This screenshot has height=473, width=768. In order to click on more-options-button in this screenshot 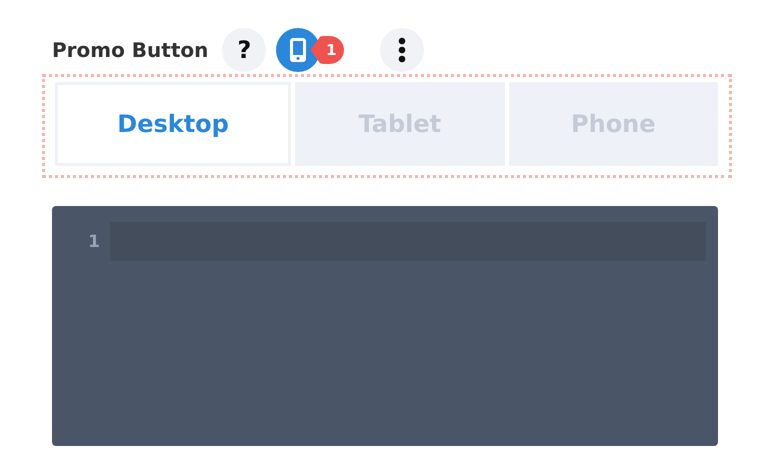, I will do `click(402, 50)`.